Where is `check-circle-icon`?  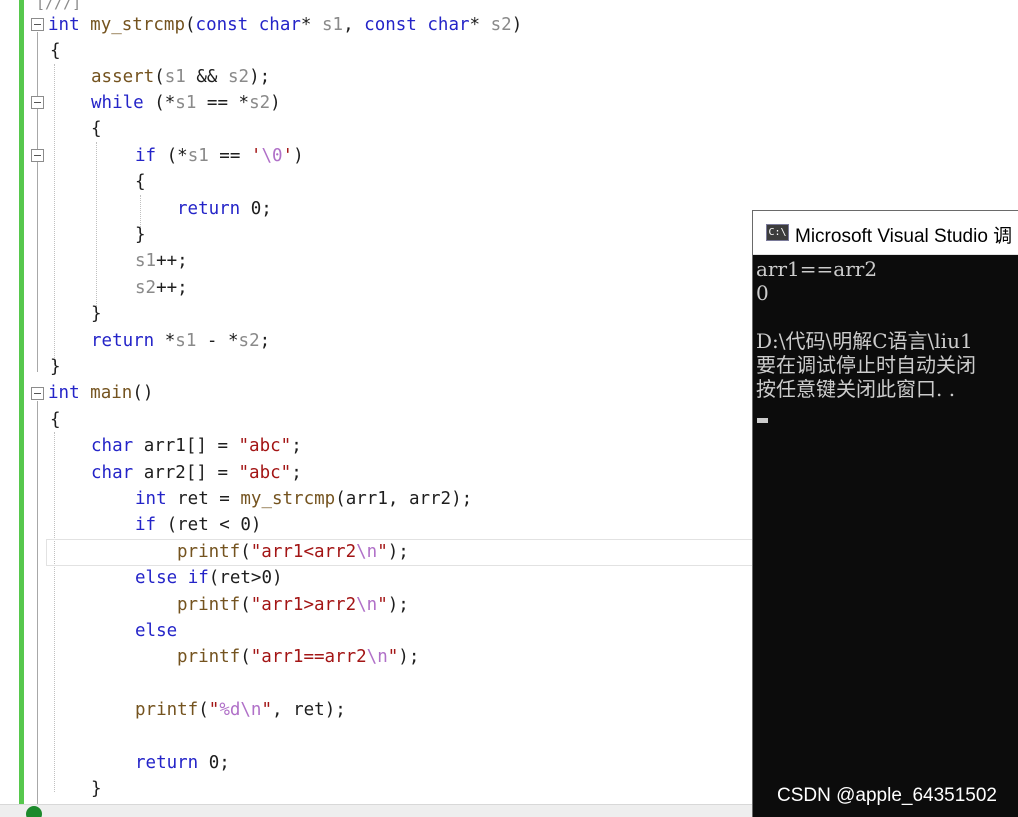 check-circle-icon is located at coordinates (34, 811).